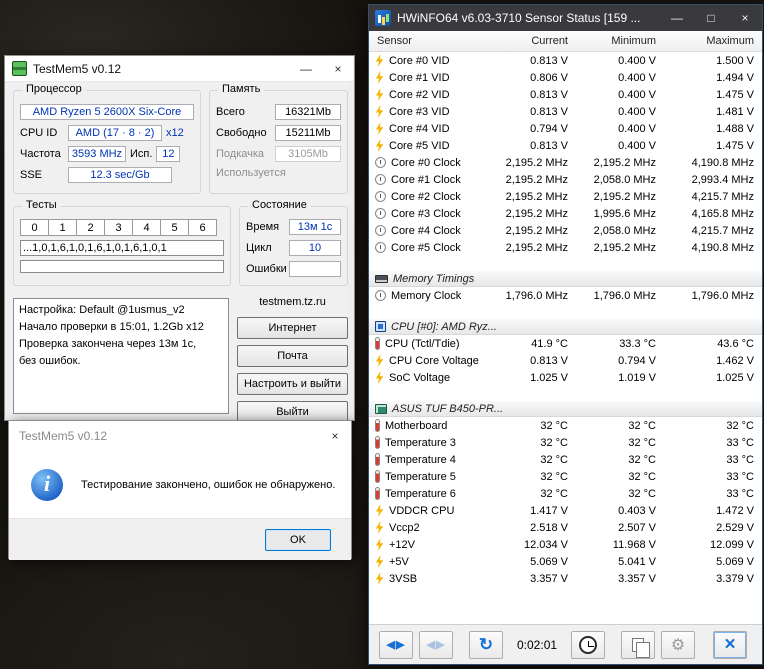 Image resolution: width=764 pixels, height=669 pixels. Describe the element at coordinates (179, 69) in the screenshot. I see `testmem-titlebar: TestMem5 v0.12 — ×` at that location.